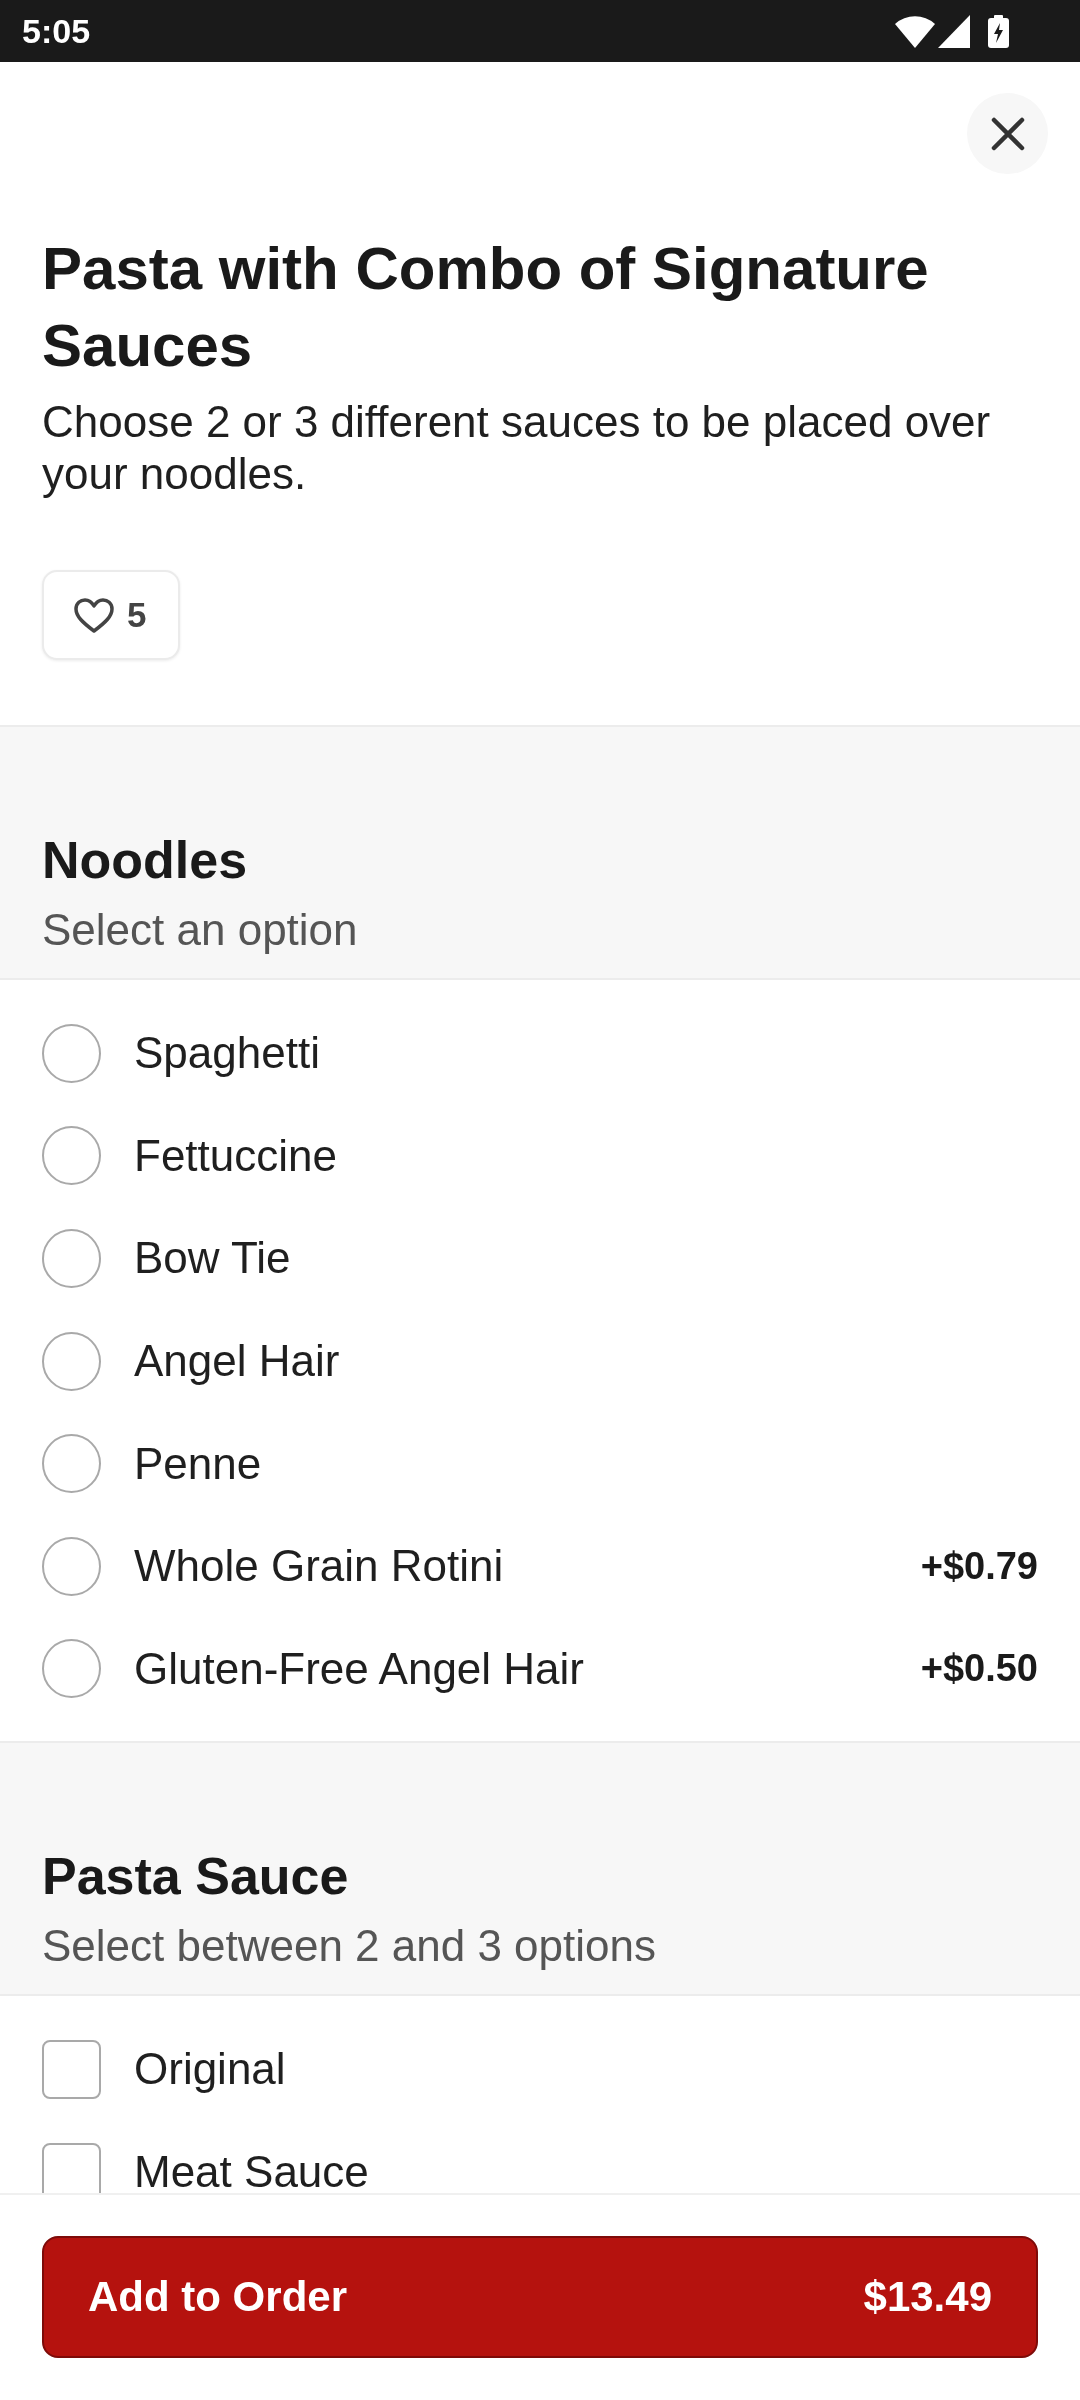 The width and height of the screenshot is (1080, 2400). I want to click on section-subtitle: Select an option, so click(200, 930).